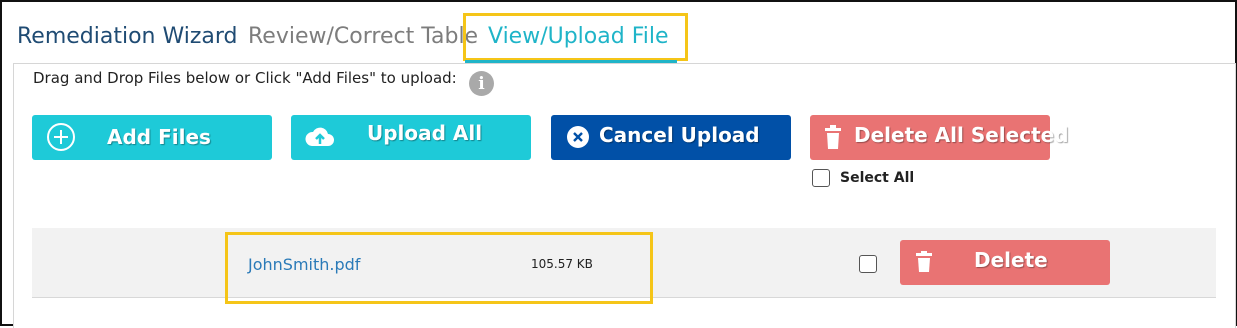 The image size is (1237, 328). I want to click on info-icon: i, so click(481, 83).